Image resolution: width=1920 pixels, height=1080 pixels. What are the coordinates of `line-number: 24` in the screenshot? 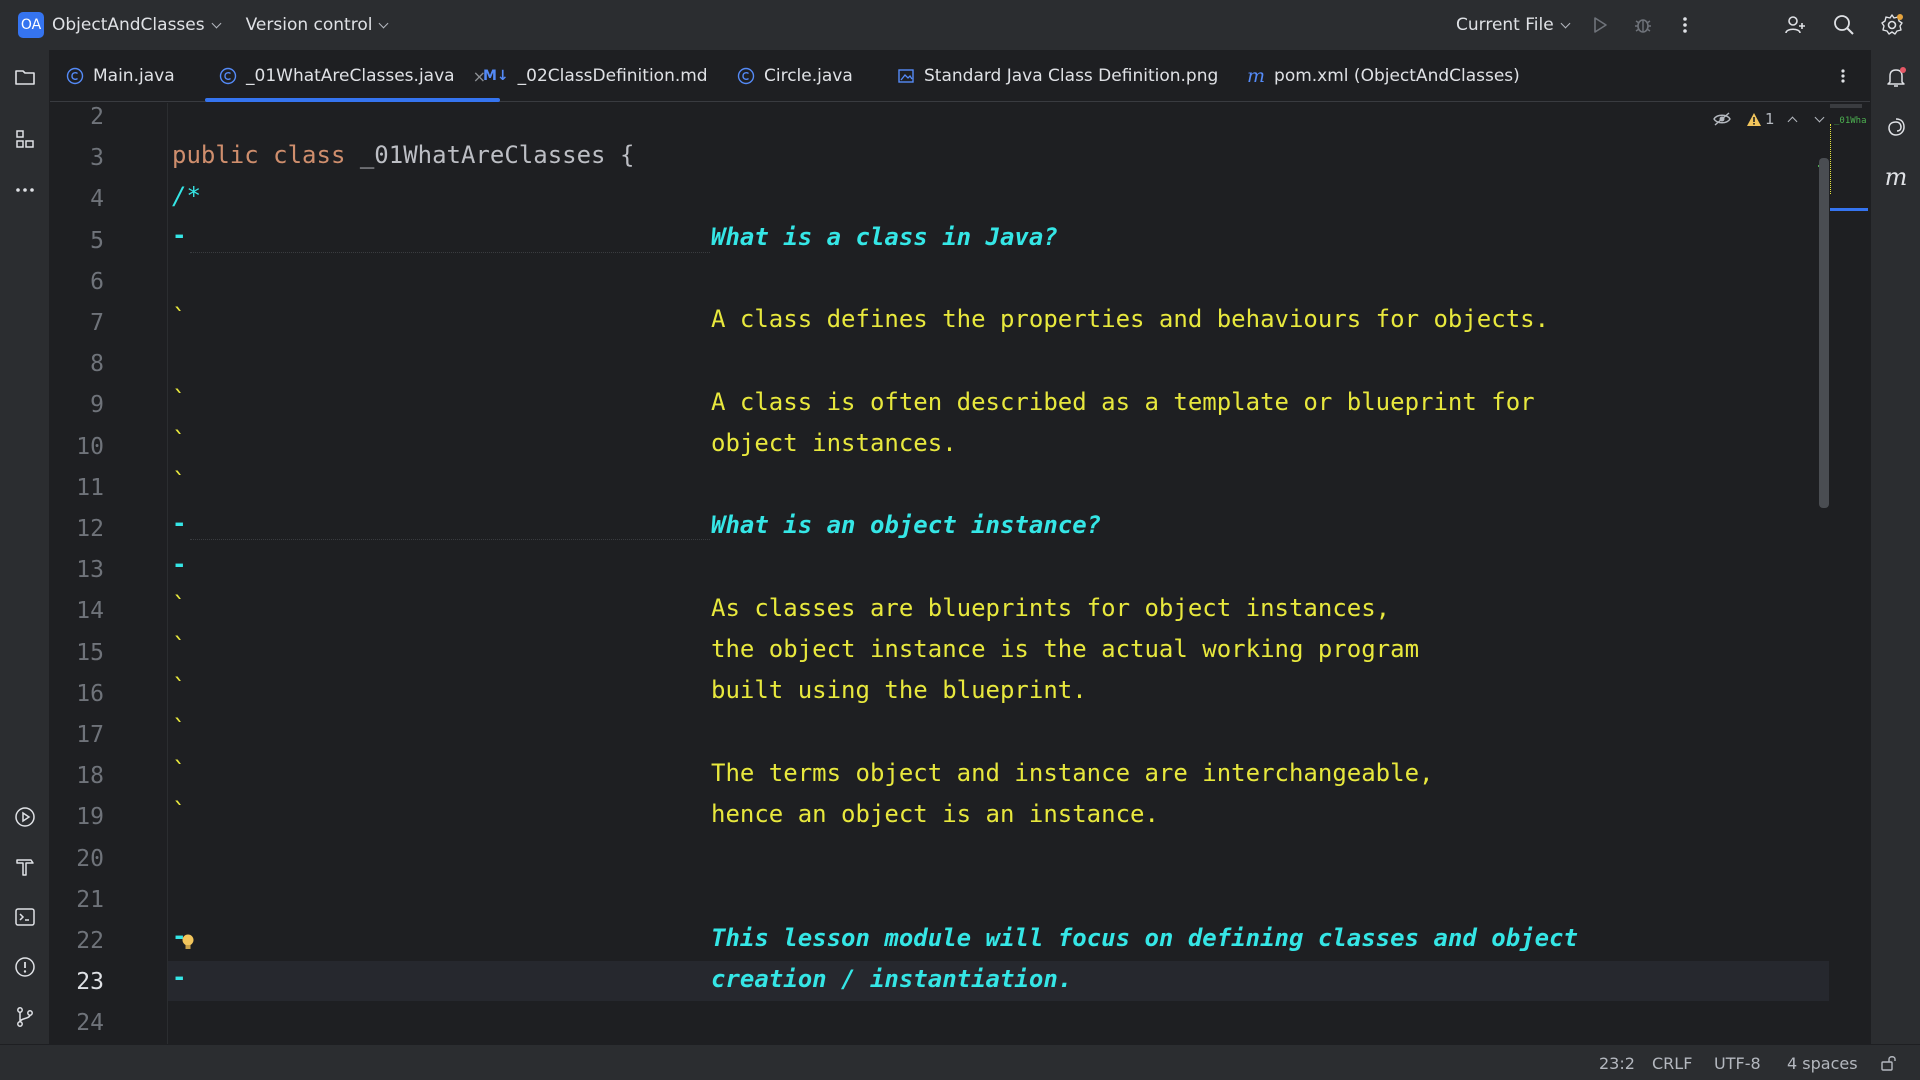 It's located at (85, 1023).